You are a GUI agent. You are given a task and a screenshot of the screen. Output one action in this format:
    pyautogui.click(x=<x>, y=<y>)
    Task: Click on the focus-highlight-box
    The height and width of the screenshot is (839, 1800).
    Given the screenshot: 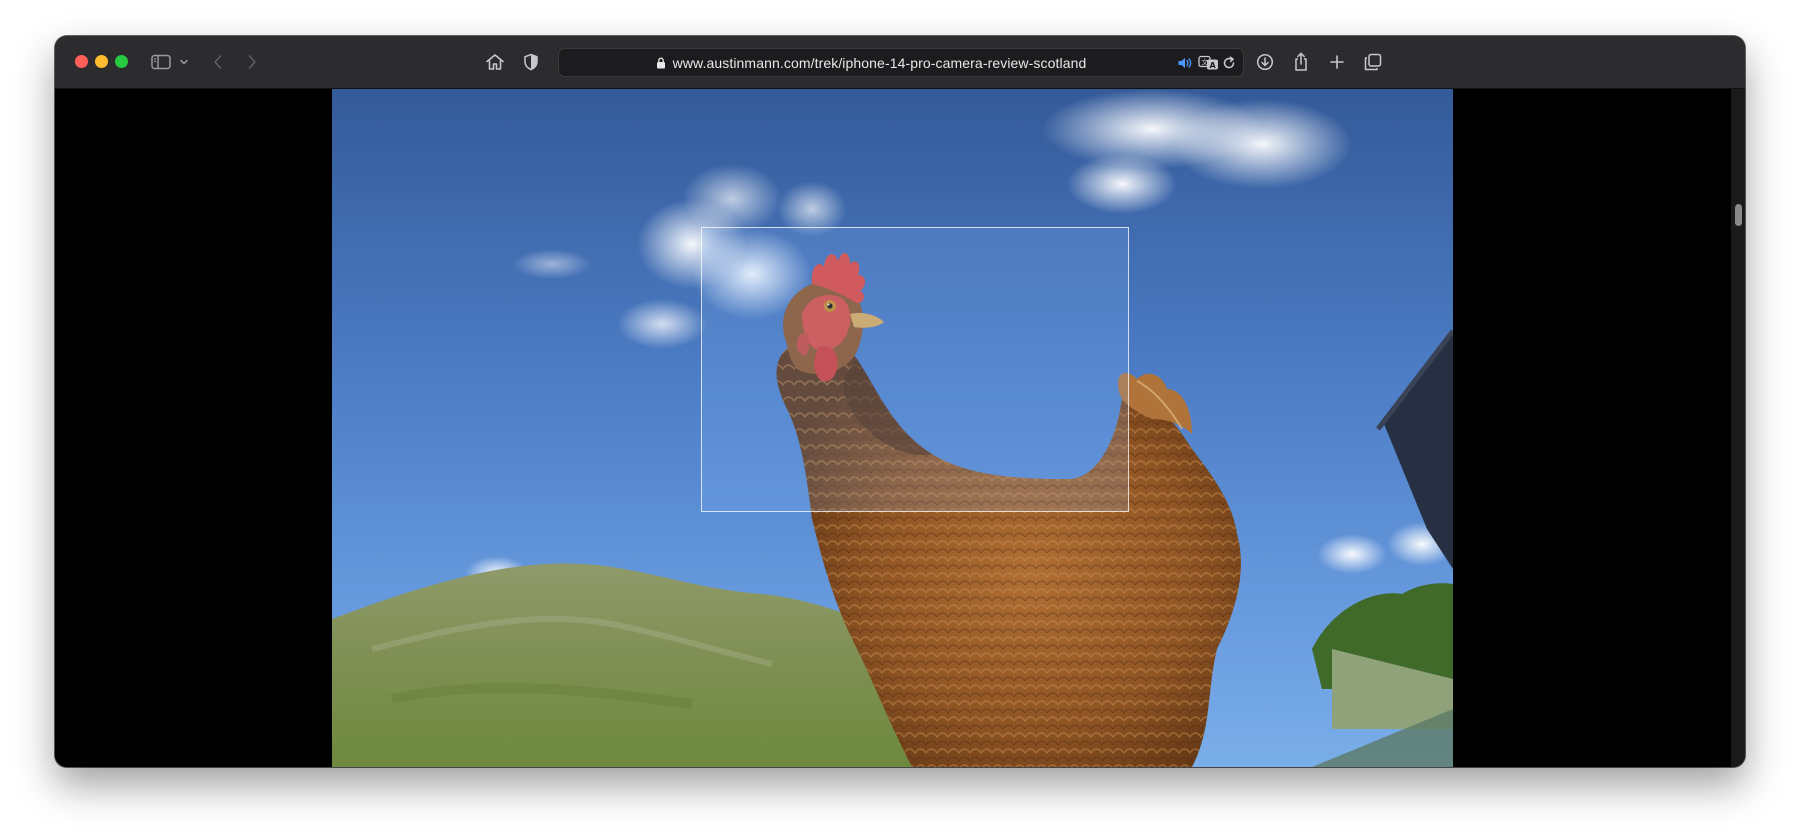 What is the action you would take?
    pyautogui.click(x=915, y=369)
    